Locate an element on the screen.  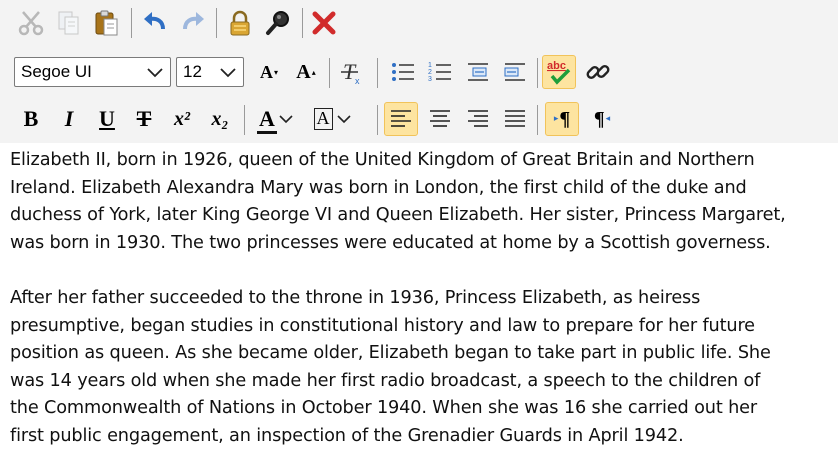
undo-button is located at coordinates (155, 23).